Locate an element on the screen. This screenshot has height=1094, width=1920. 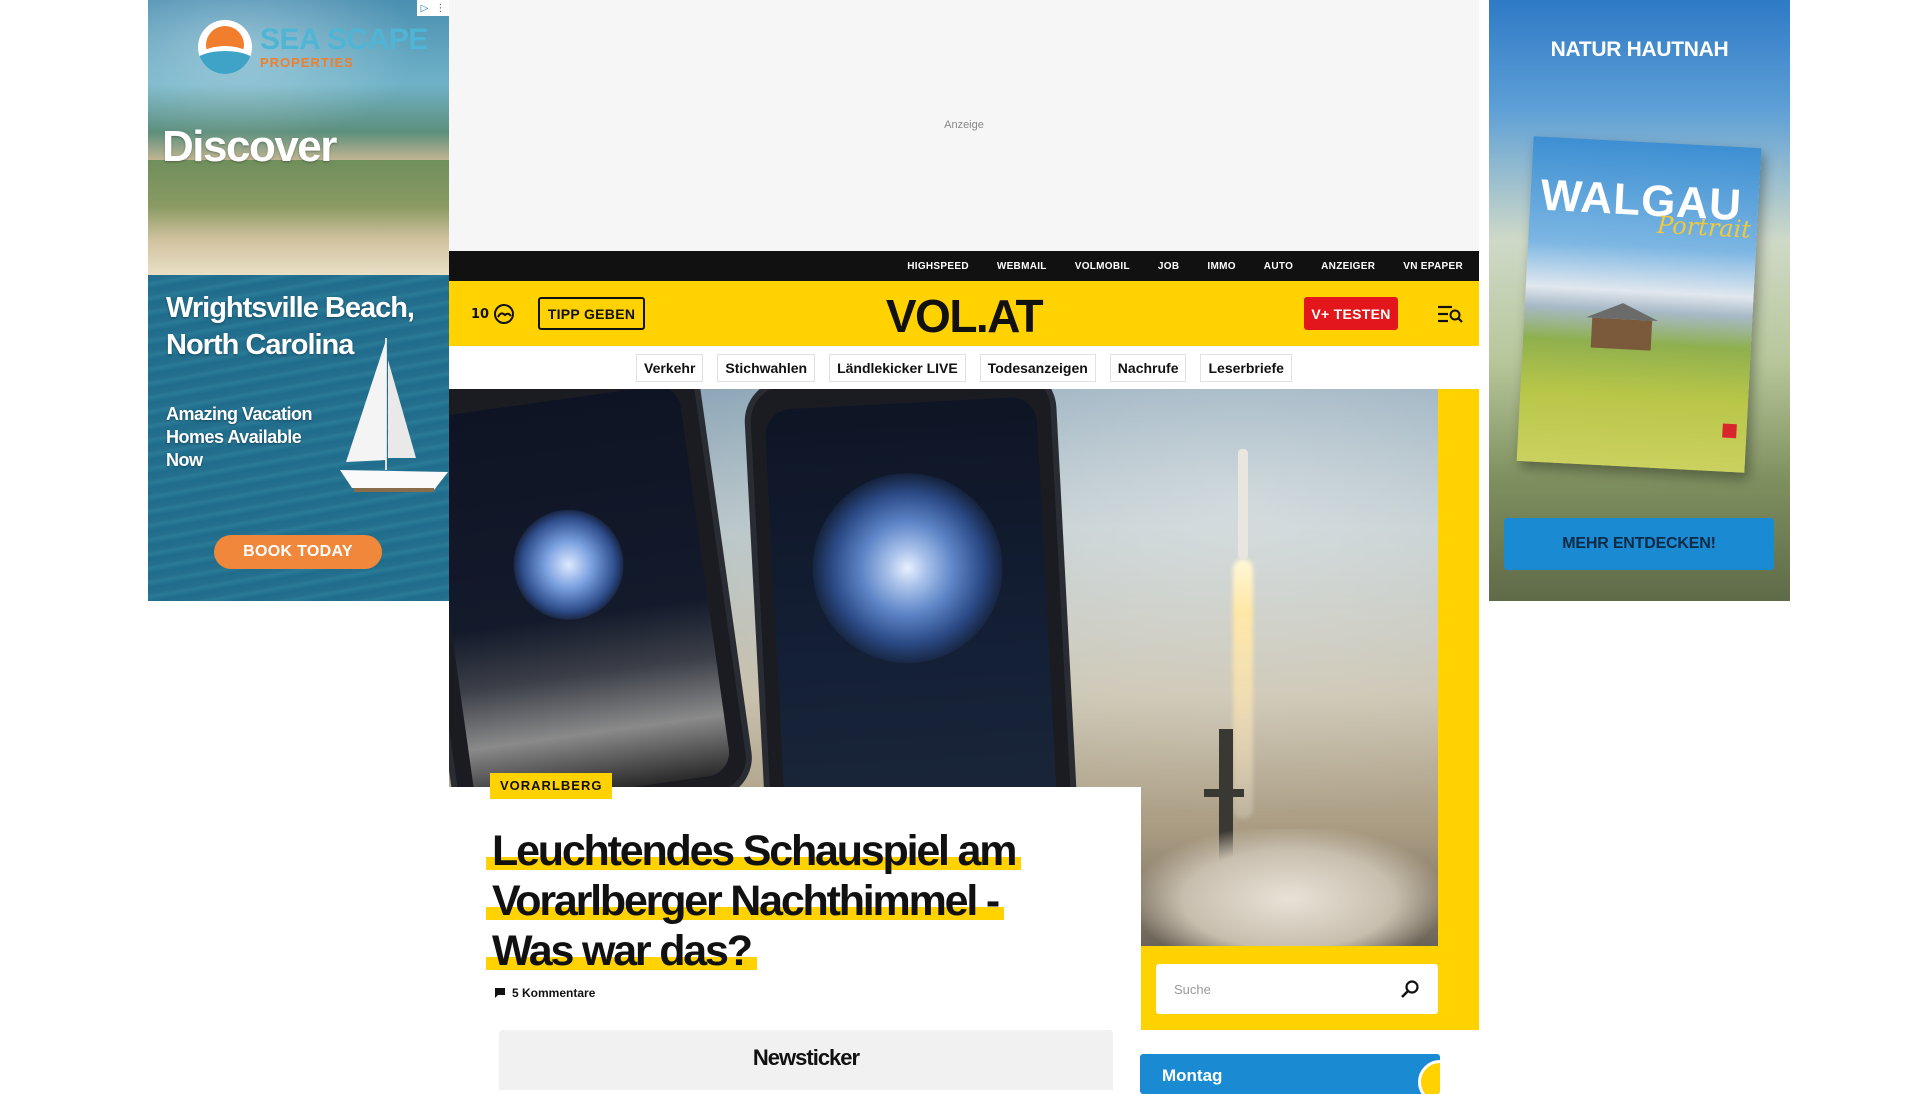
headline-line-3: Was war das? is located at coordinates (621, 951).